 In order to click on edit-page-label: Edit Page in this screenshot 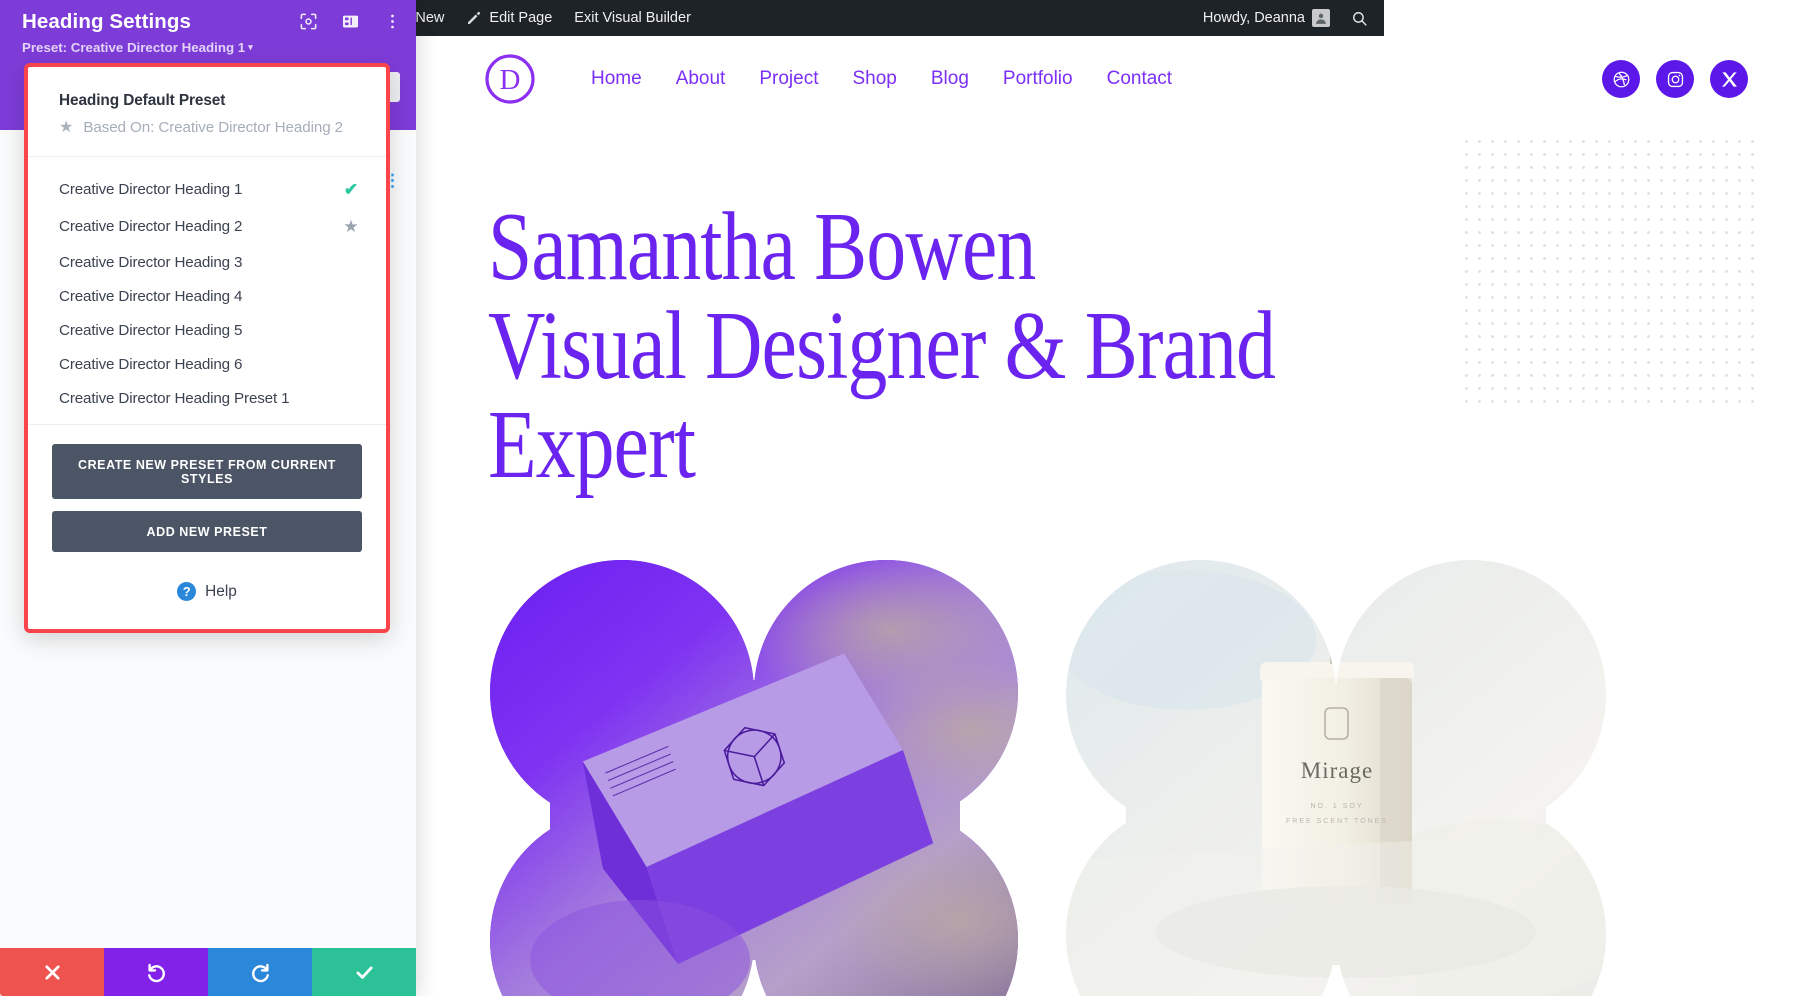, I will do `click(521, 18)`.